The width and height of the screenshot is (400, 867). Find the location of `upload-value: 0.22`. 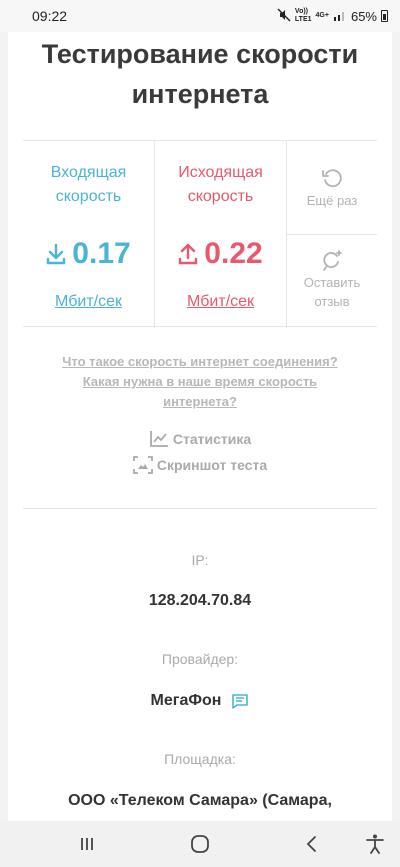

upload-value: 0.22 is located at coordinates (220, 254).